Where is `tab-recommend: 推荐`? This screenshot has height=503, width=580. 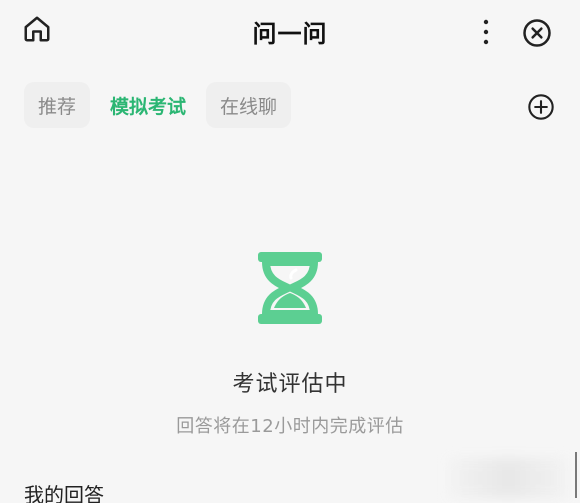
tab-recommend: 推荐 is located at coordinates (57, 105).